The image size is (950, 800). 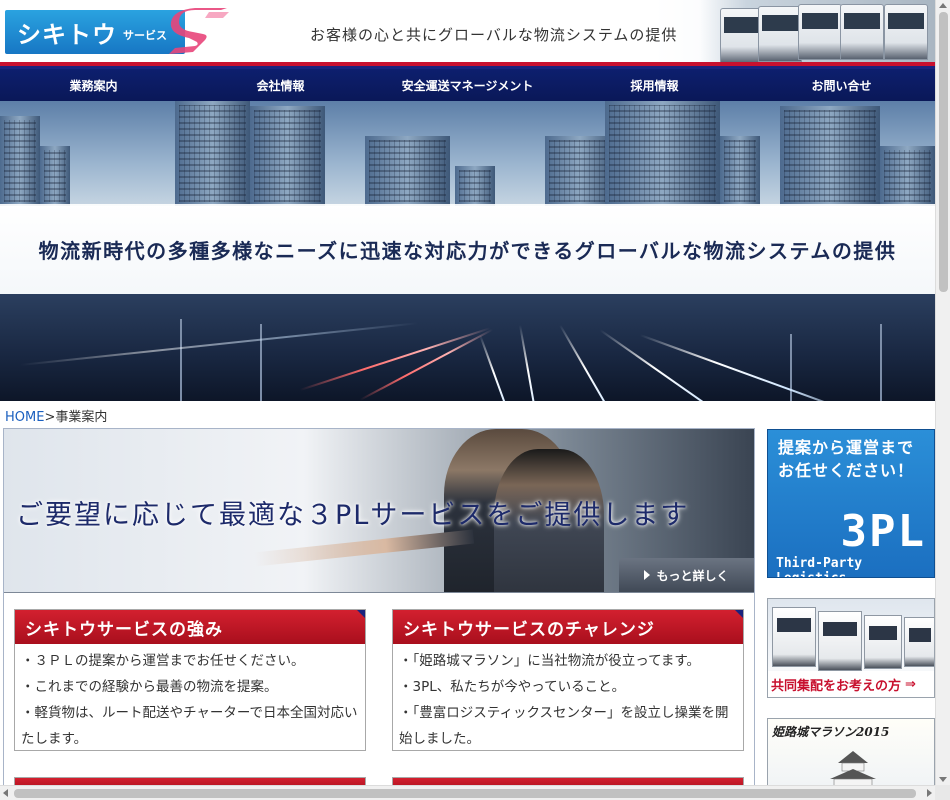 I want to click on scrollbar-corner, so click(x=942, y=792).